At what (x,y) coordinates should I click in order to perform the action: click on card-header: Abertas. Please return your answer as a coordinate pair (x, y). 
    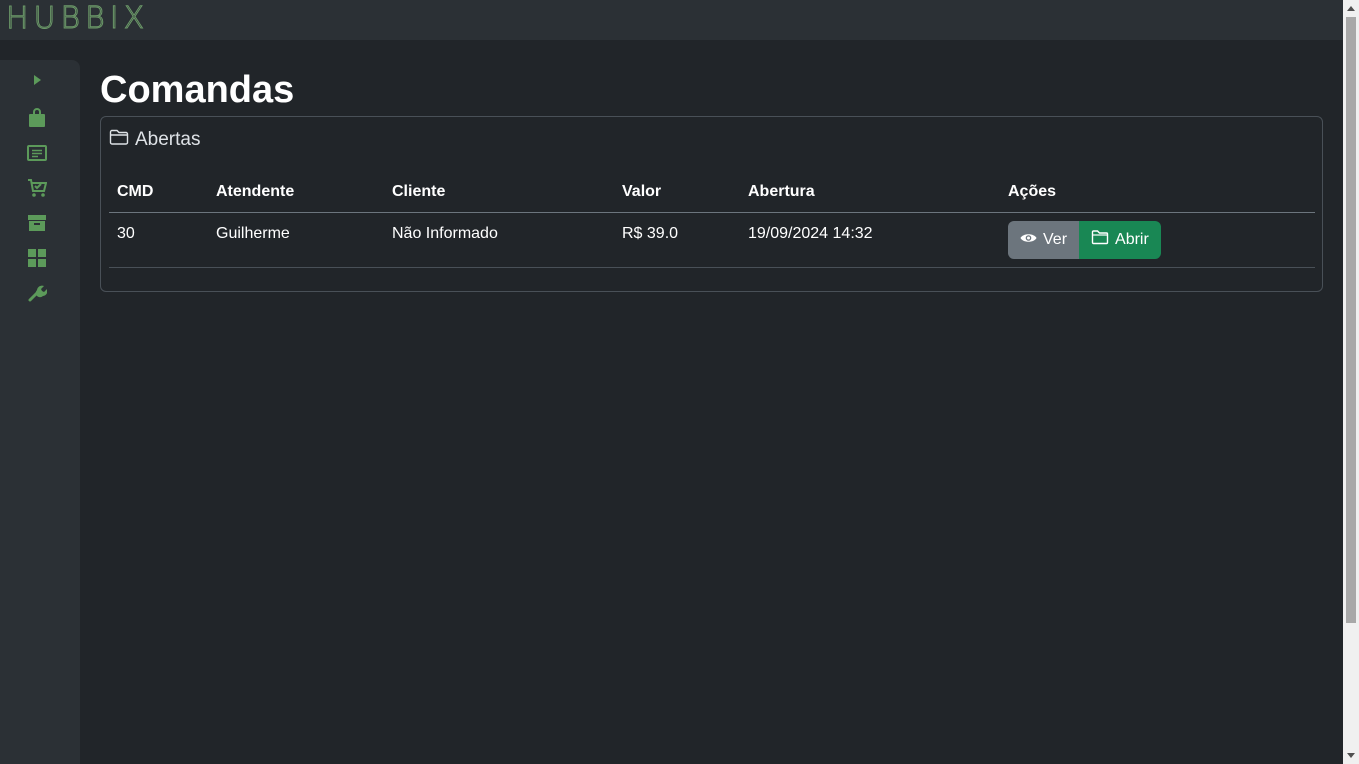
    Looking at the image, I should click on (154, 140).